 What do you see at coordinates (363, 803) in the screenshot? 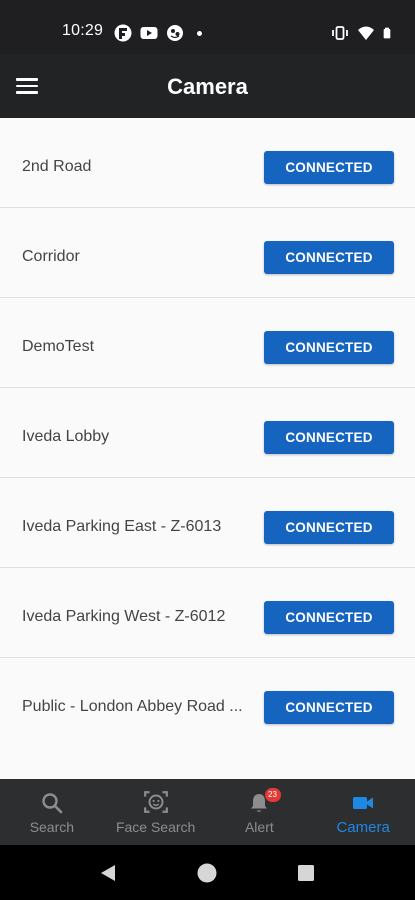
I see `video-camera-icon` at bounding box center [363, 803].